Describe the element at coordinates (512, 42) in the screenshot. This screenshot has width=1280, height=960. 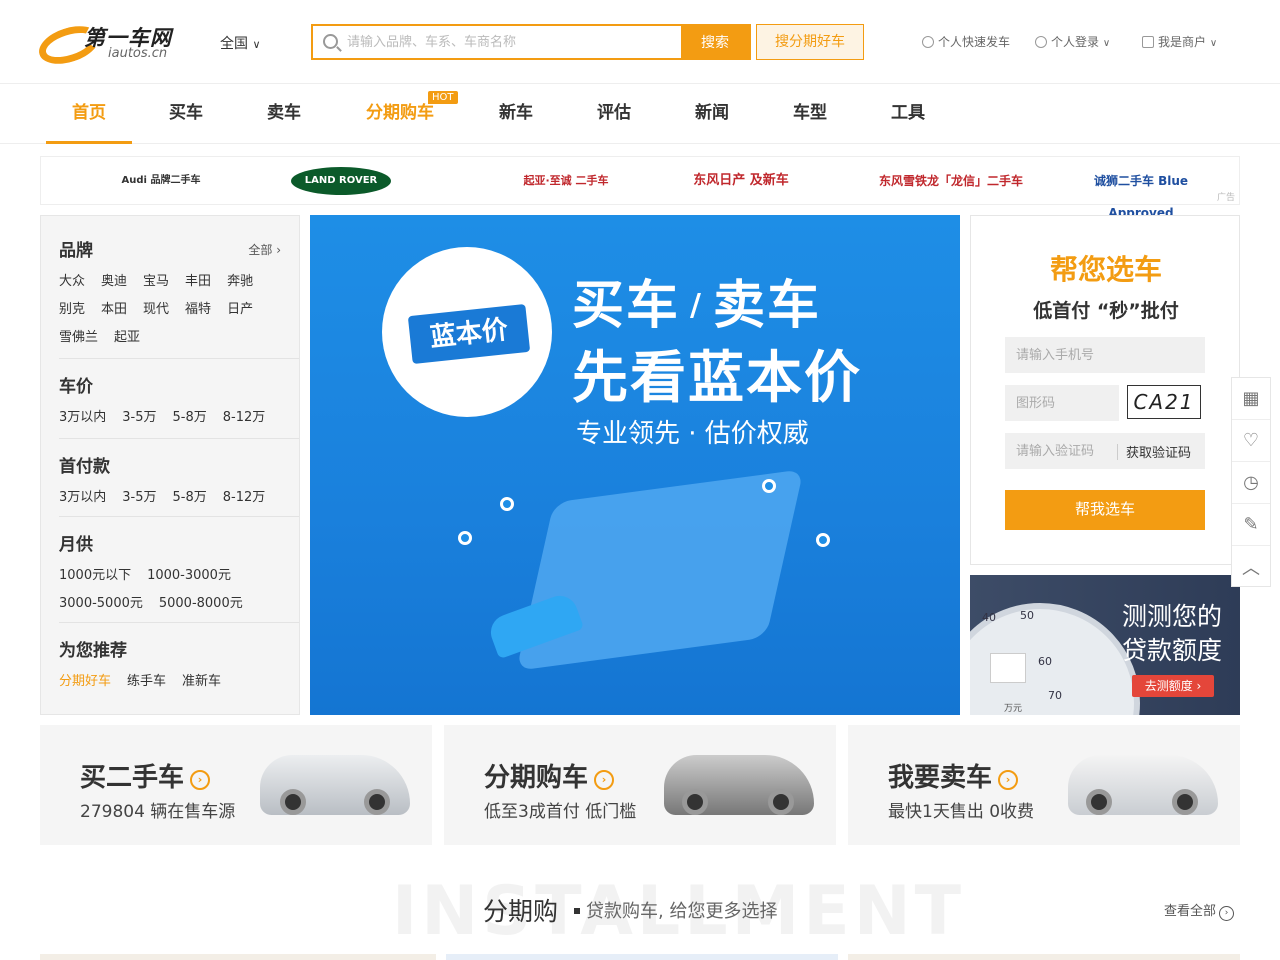
I see `search-input` at that location.